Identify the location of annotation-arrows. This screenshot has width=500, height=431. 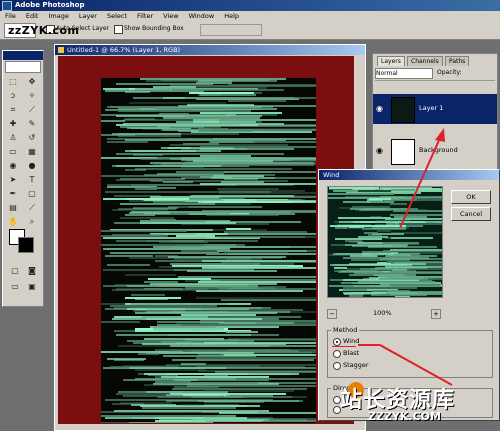
(405, 257).